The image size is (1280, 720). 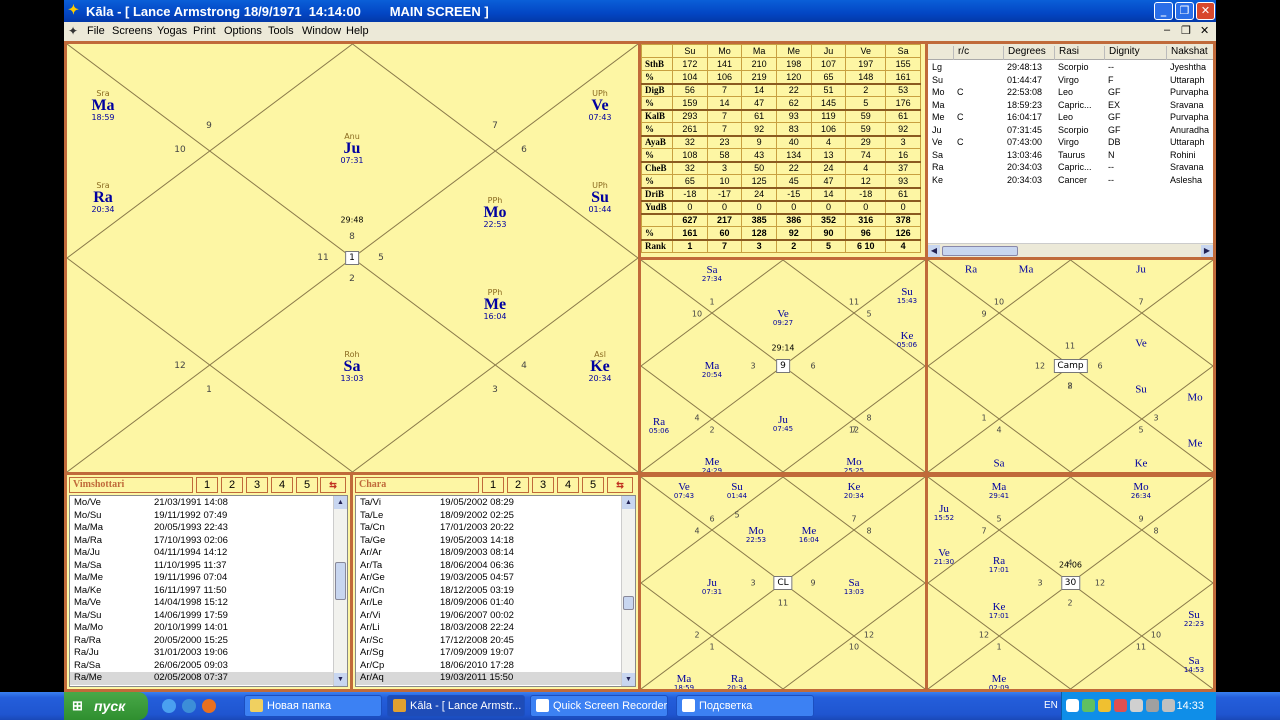 I want to click on firefox-icon, so click(x=209, y=706).